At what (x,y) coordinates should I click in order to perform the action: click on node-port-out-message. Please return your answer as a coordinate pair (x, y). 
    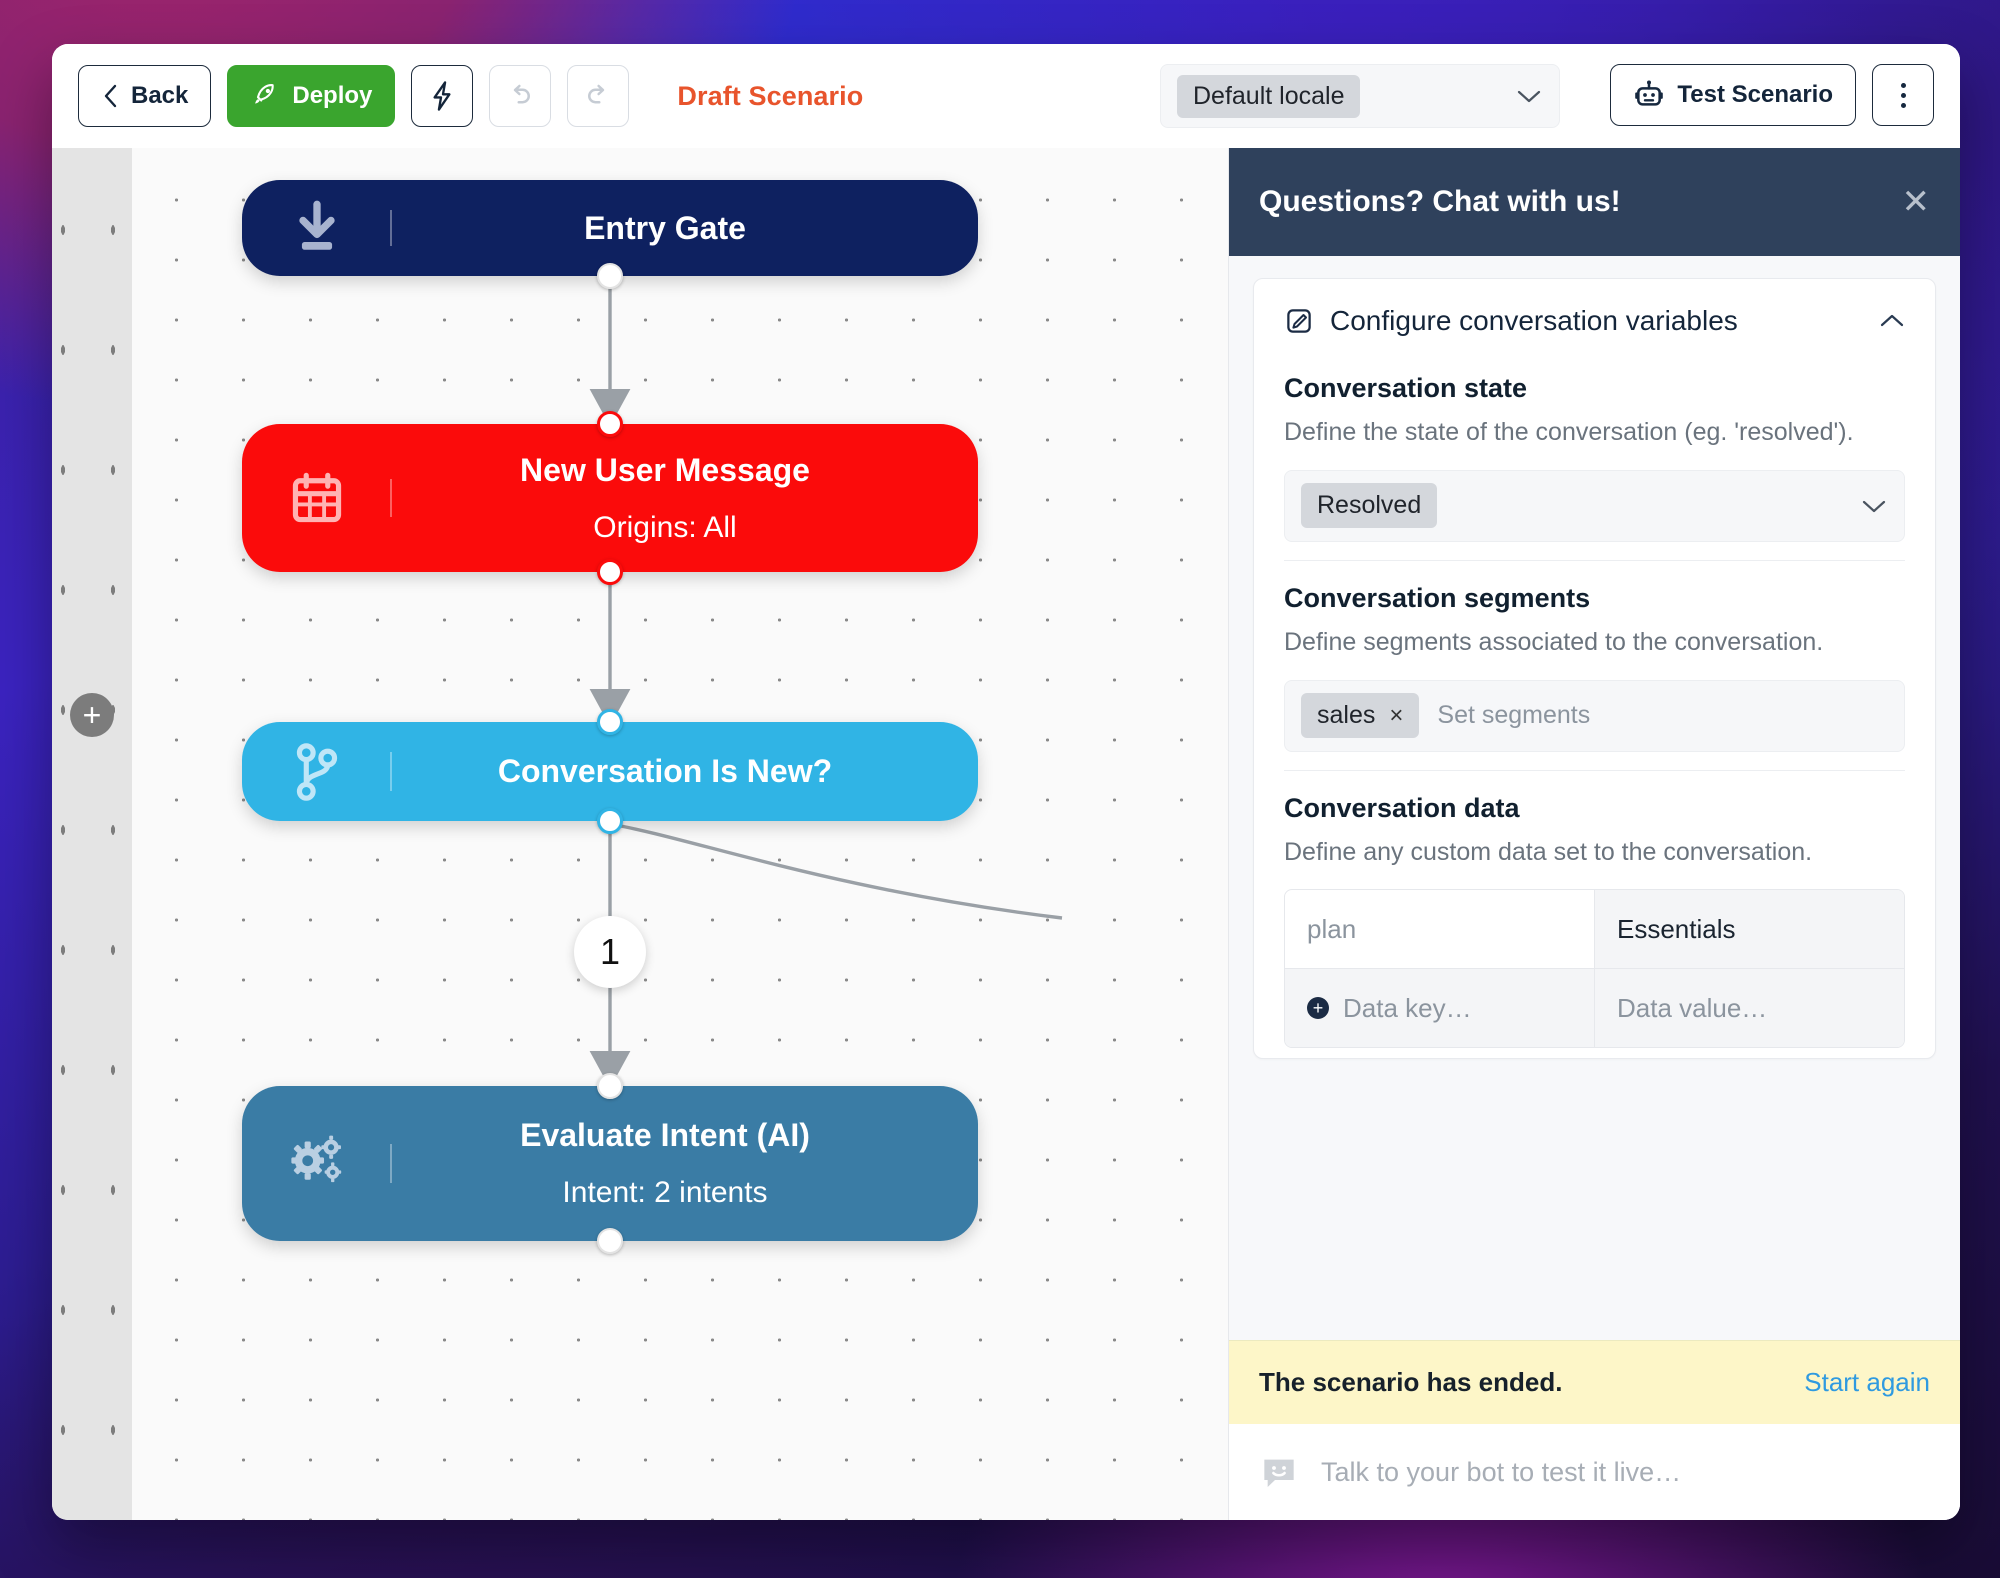
    Looking at the image, I should click on (610, 572).